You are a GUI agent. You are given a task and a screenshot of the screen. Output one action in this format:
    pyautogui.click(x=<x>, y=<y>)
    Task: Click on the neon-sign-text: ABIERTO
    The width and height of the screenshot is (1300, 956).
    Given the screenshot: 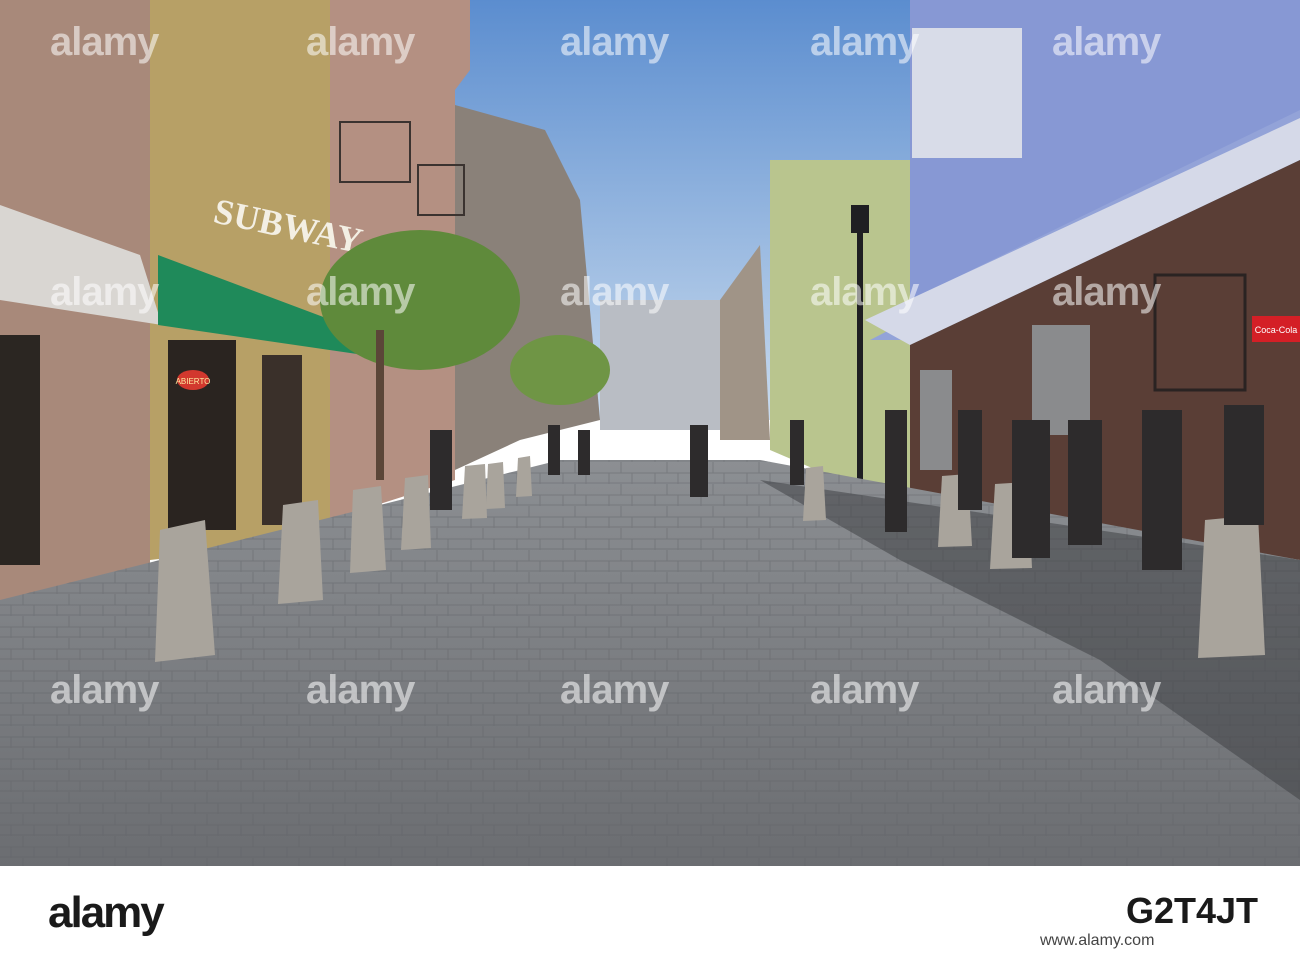 What is the action you would take?
    pyautogui.click(x=193, y=381)
    